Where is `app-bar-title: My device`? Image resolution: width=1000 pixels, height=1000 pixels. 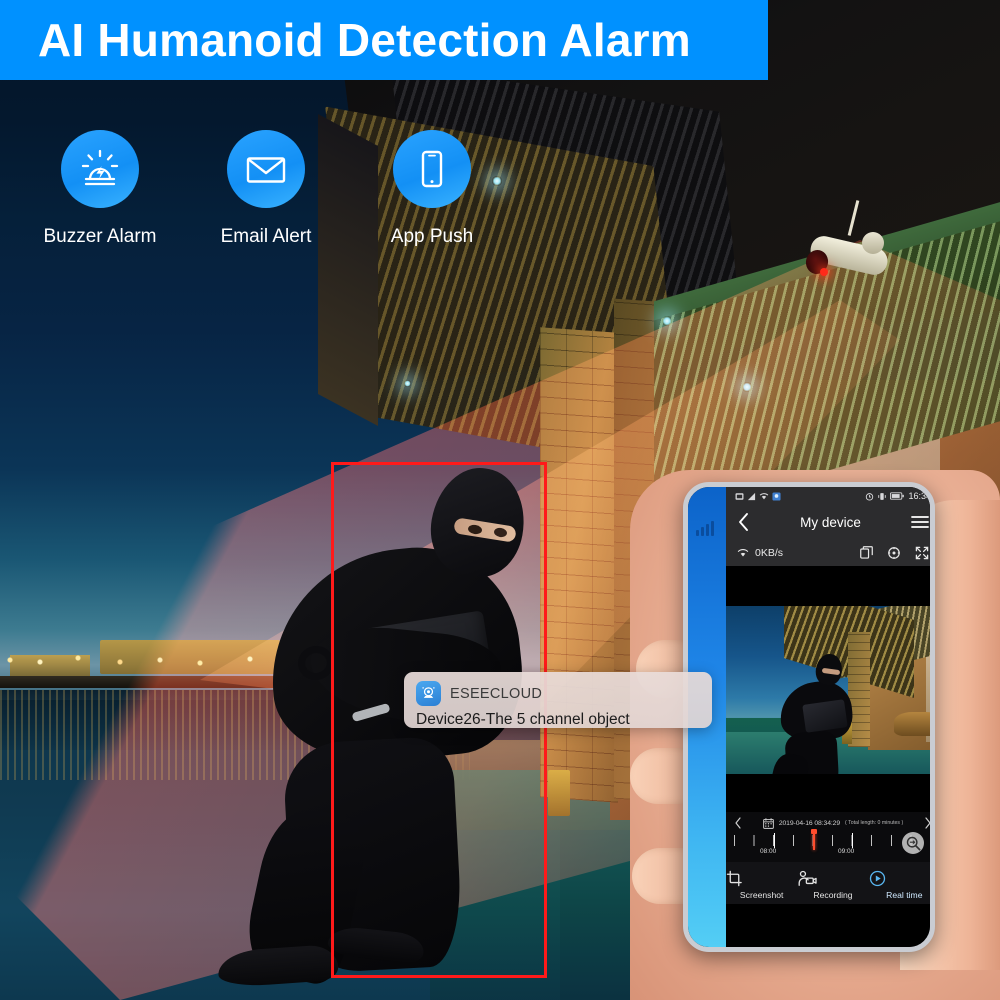
app-bar-title: My device is located at coordinates (830, 522).